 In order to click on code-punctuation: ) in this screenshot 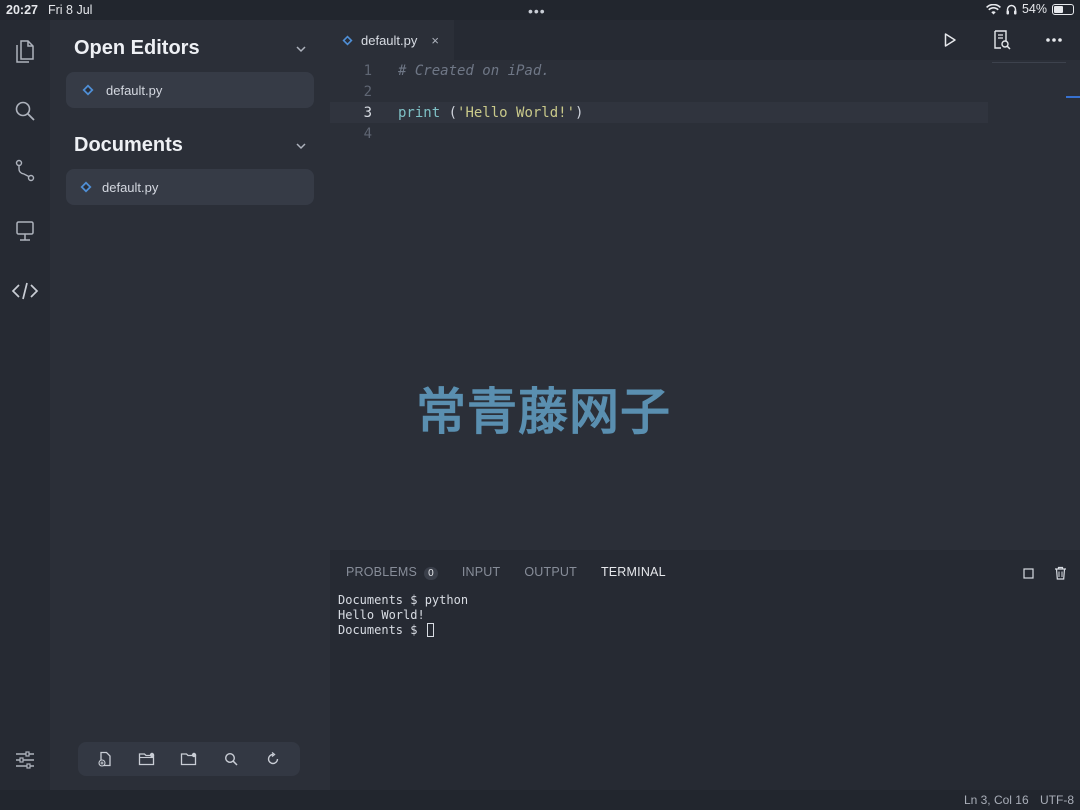, I will do `click(579, 112)`.